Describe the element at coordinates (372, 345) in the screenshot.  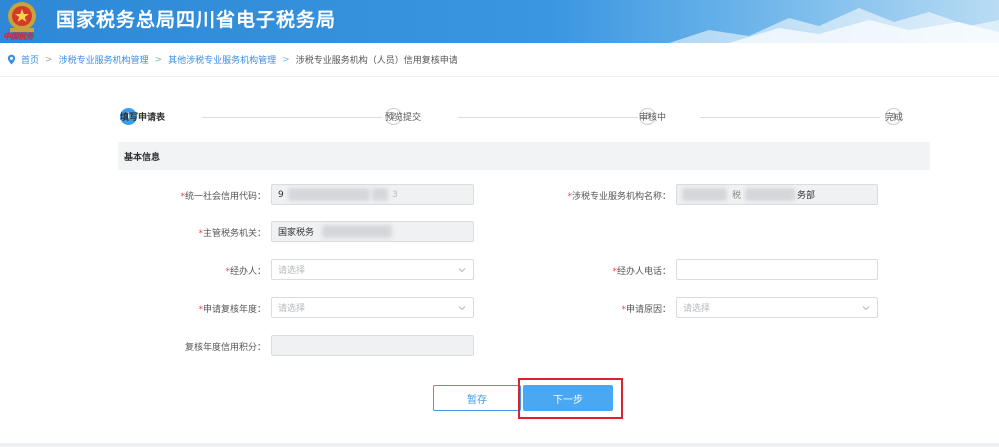
I see `review-score-field` at that location.